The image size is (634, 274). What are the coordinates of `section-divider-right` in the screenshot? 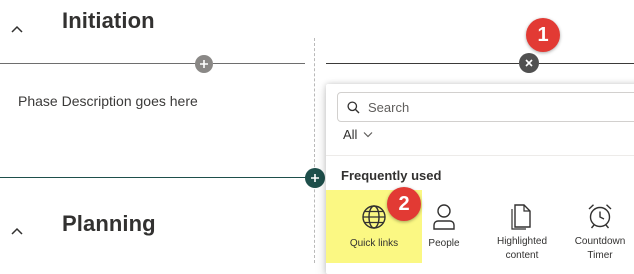 It's located at (422, 63).